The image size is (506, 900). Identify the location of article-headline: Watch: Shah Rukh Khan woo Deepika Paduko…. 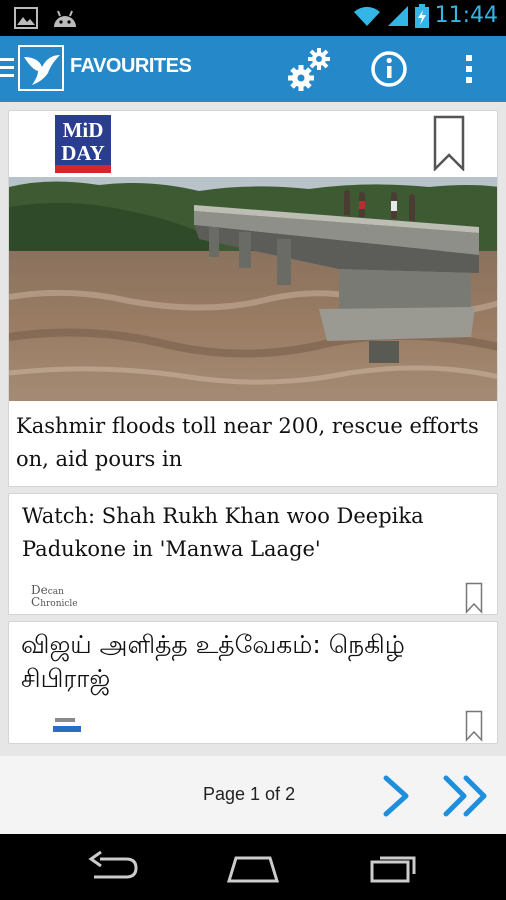
(254, 533).